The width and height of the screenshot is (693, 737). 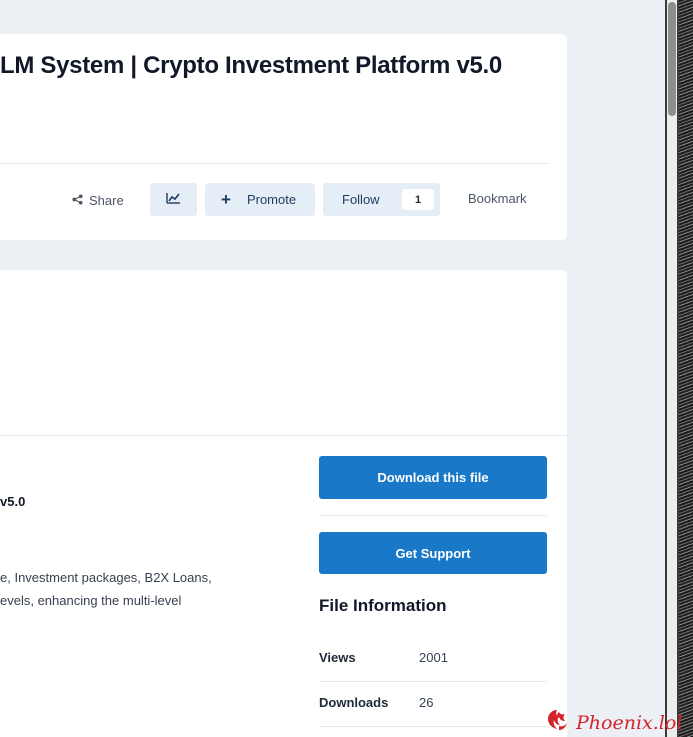 I want to click on background-edge, so click(x=686, y=368).